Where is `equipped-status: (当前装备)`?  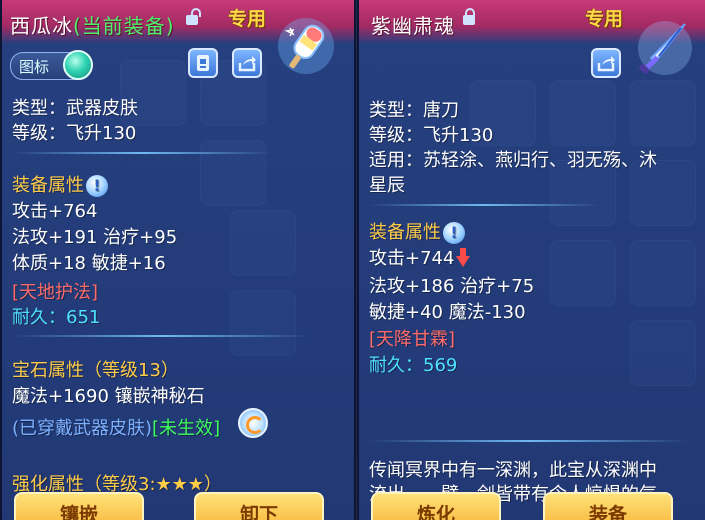 equipped-status: (当前装备) is located at coordinates (124, 26).